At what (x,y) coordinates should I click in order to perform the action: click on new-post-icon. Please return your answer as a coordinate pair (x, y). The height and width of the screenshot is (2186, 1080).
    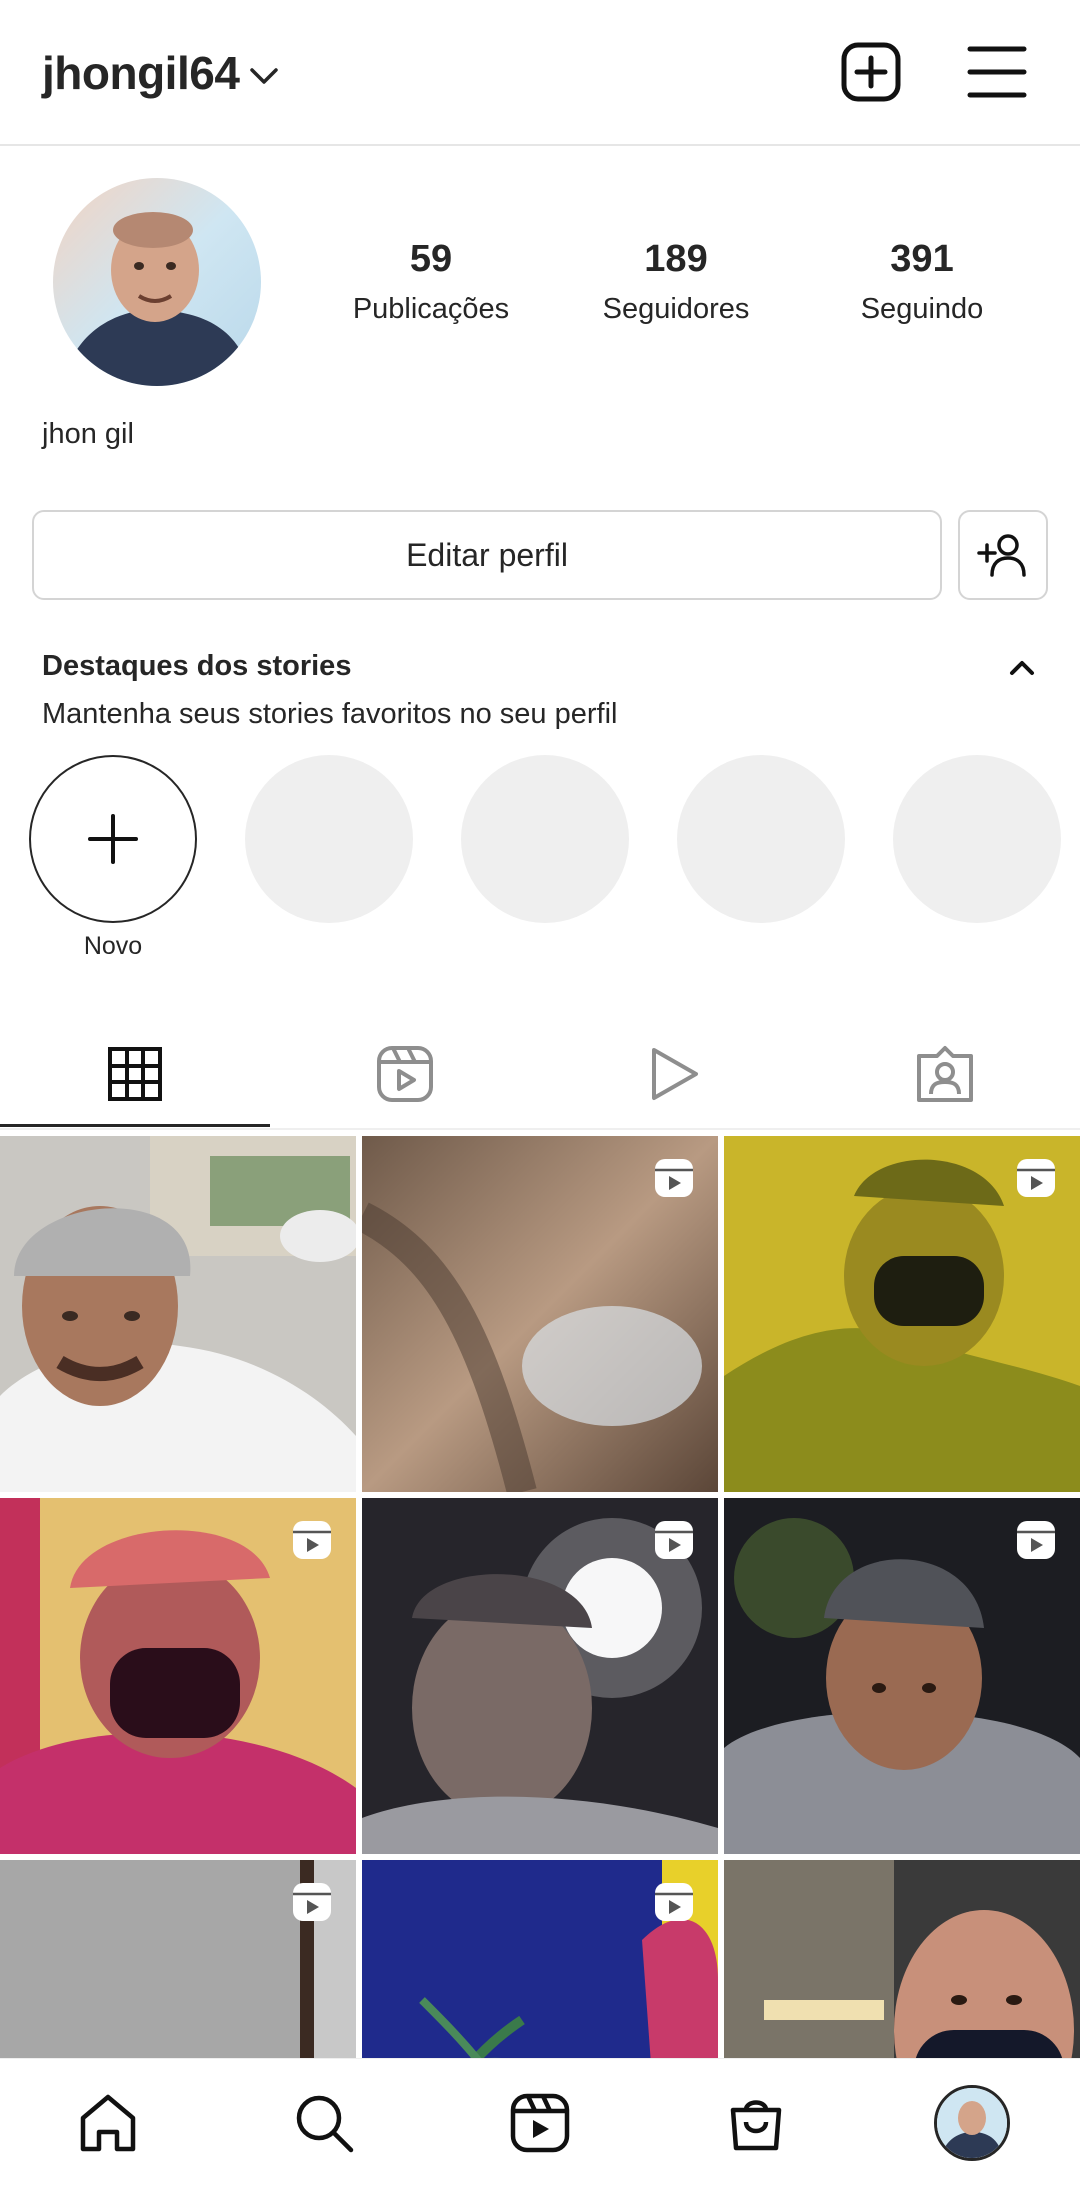
    Looking at the image, I should click on (871, 72).